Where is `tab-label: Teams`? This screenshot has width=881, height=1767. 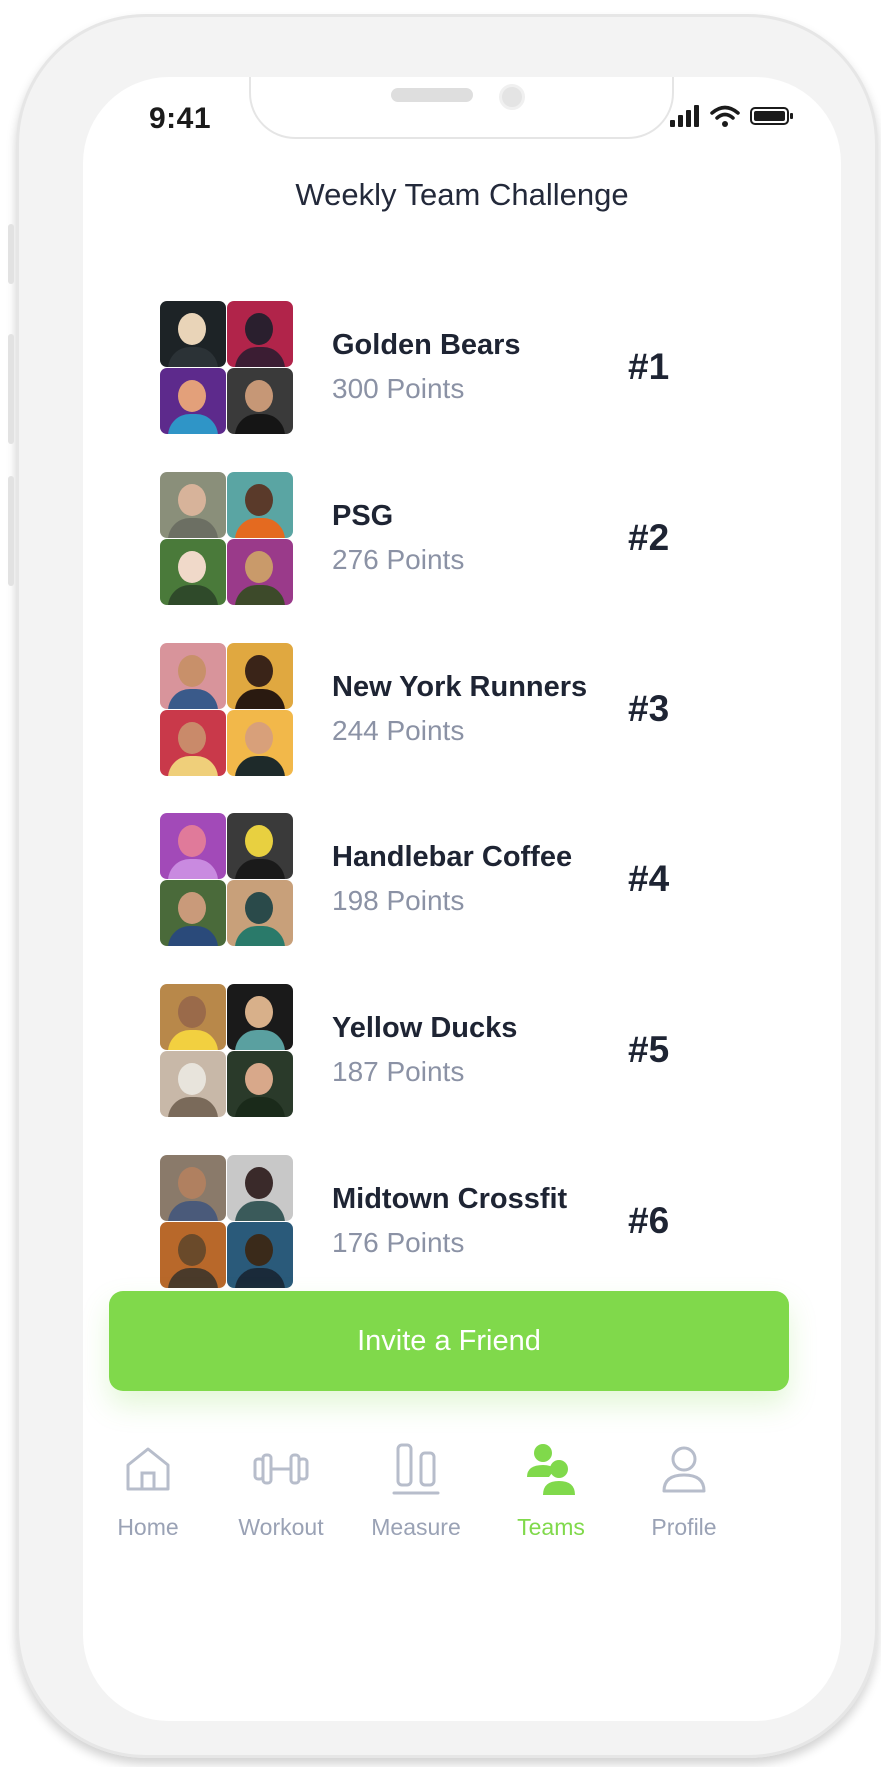 tab-label: Teams is located at coordinates (551, 1527).